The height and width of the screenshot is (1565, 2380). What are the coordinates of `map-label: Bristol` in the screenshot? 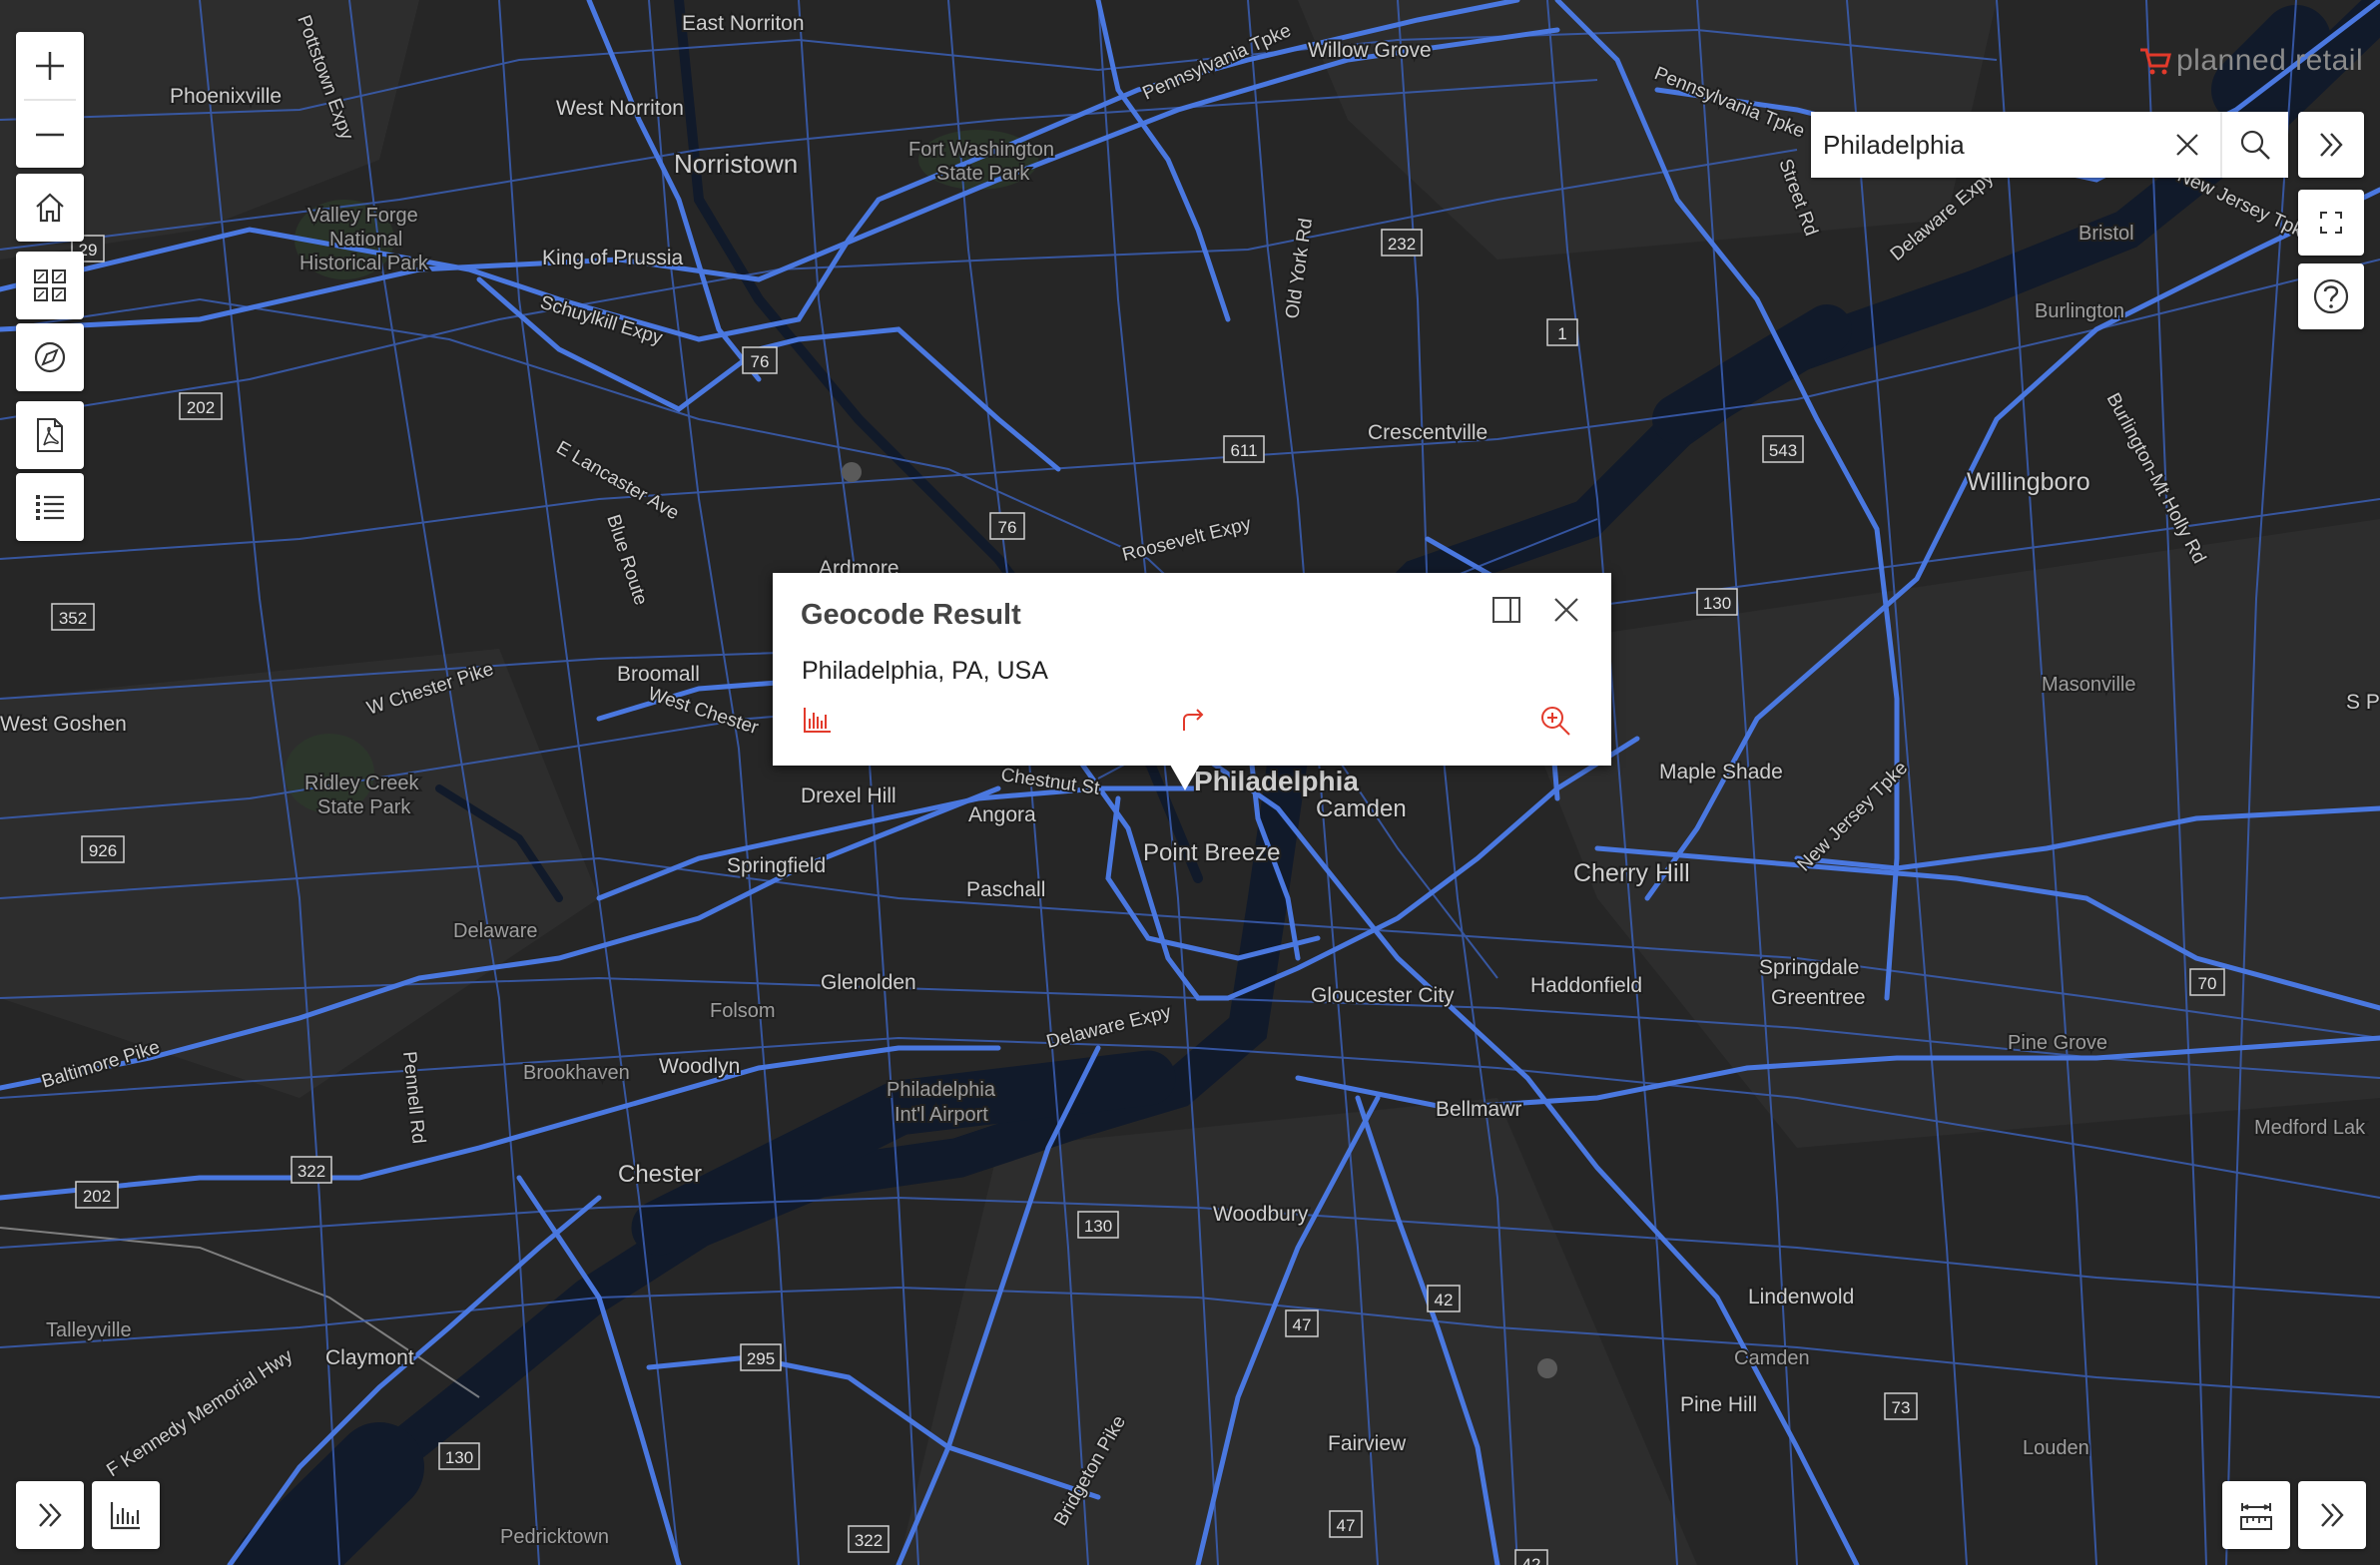 It's located at (2106, 234).